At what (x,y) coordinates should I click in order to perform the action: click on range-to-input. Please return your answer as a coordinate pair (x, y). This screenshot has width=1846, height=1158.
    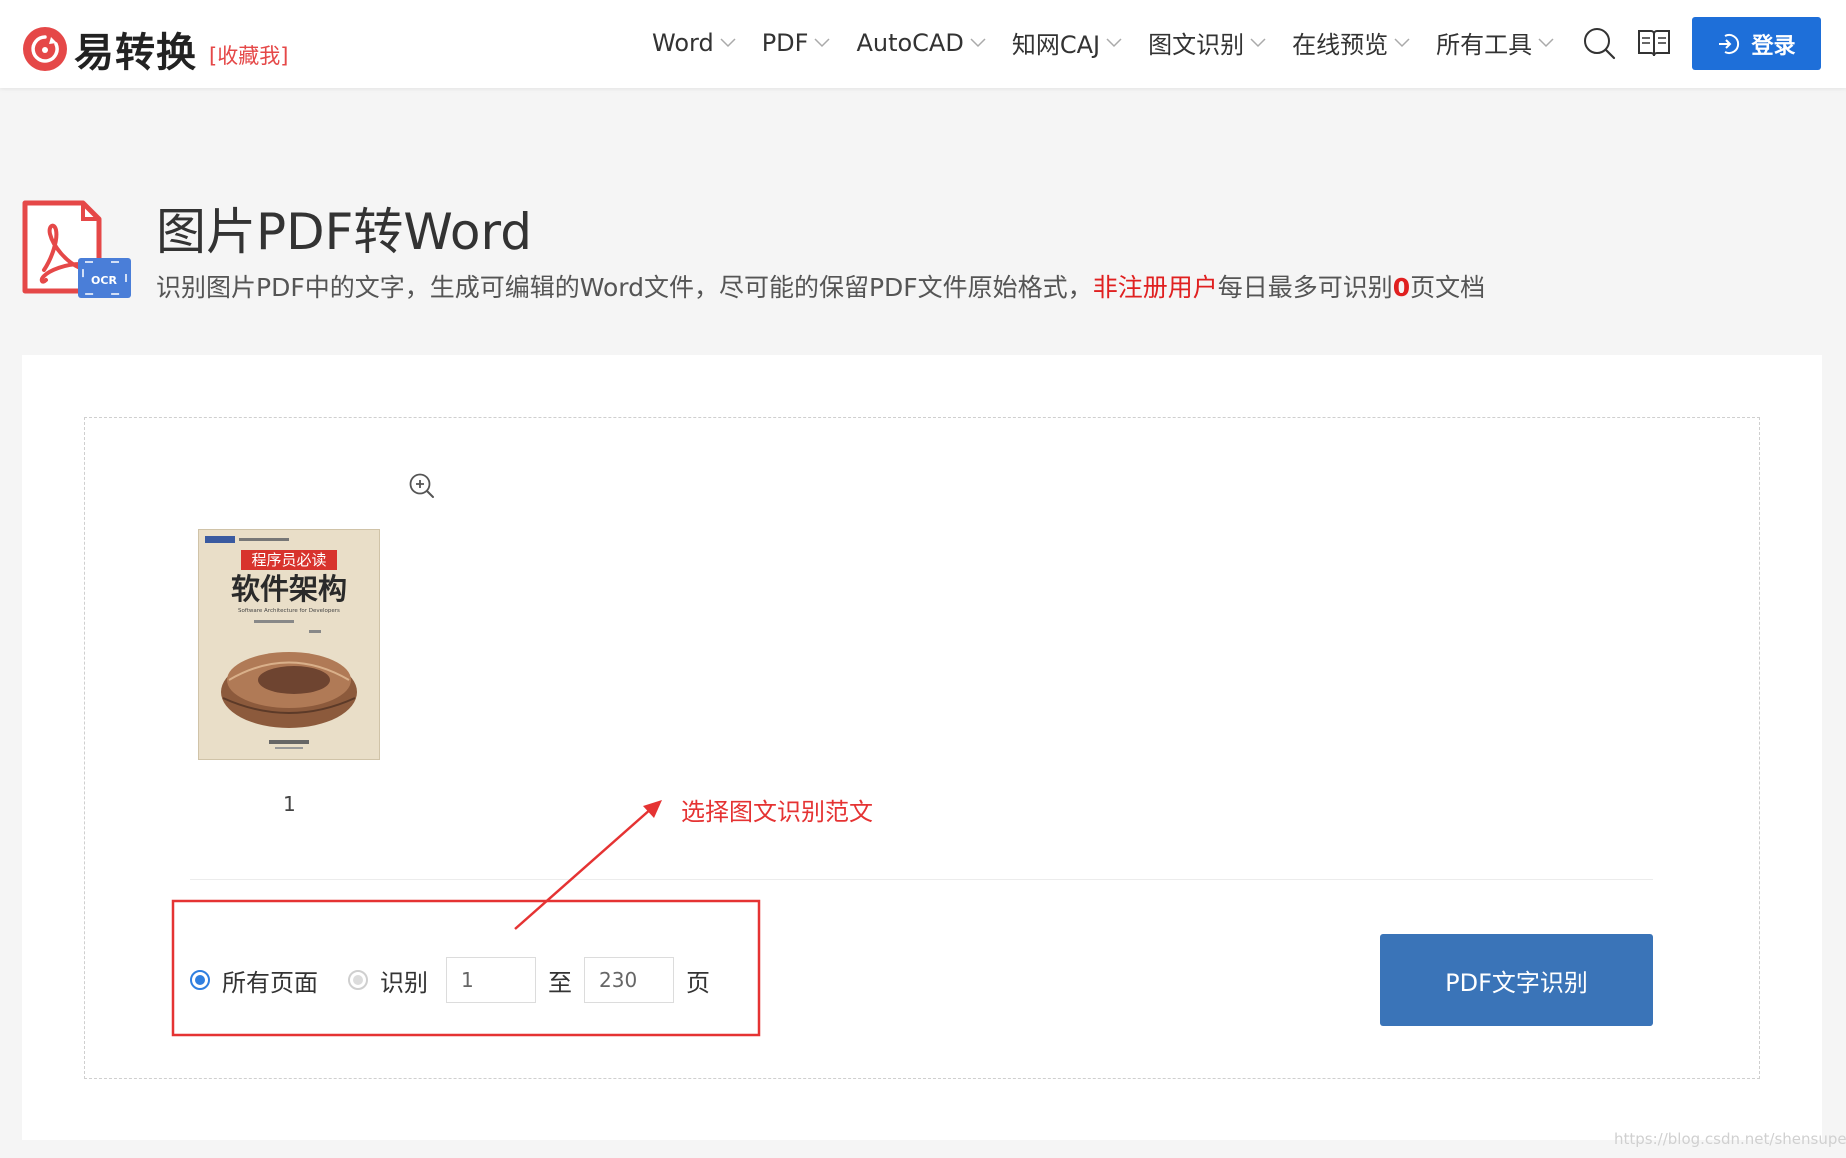
    Looking at the image, I should click on (629, 980).